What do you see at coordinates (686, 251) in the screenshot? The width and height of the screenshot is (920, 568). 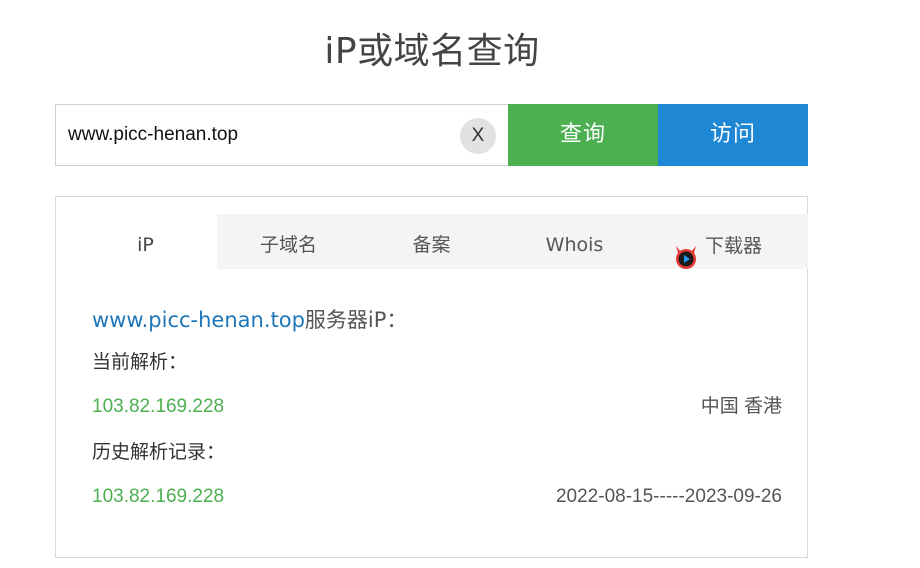 I see `devil-play-icon` at bounding box center [686, 251].